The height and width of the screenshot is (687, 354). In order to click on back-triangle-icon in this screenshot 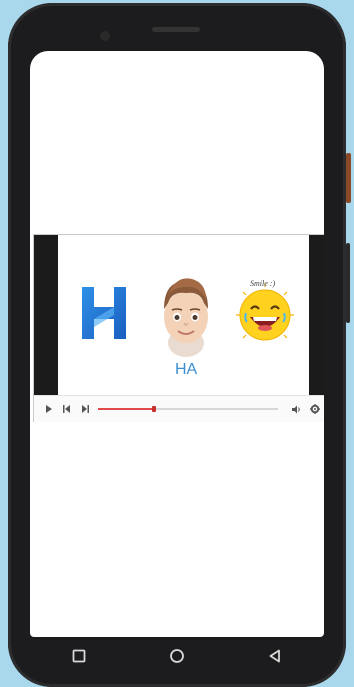, I will do `click(275, 656)`.